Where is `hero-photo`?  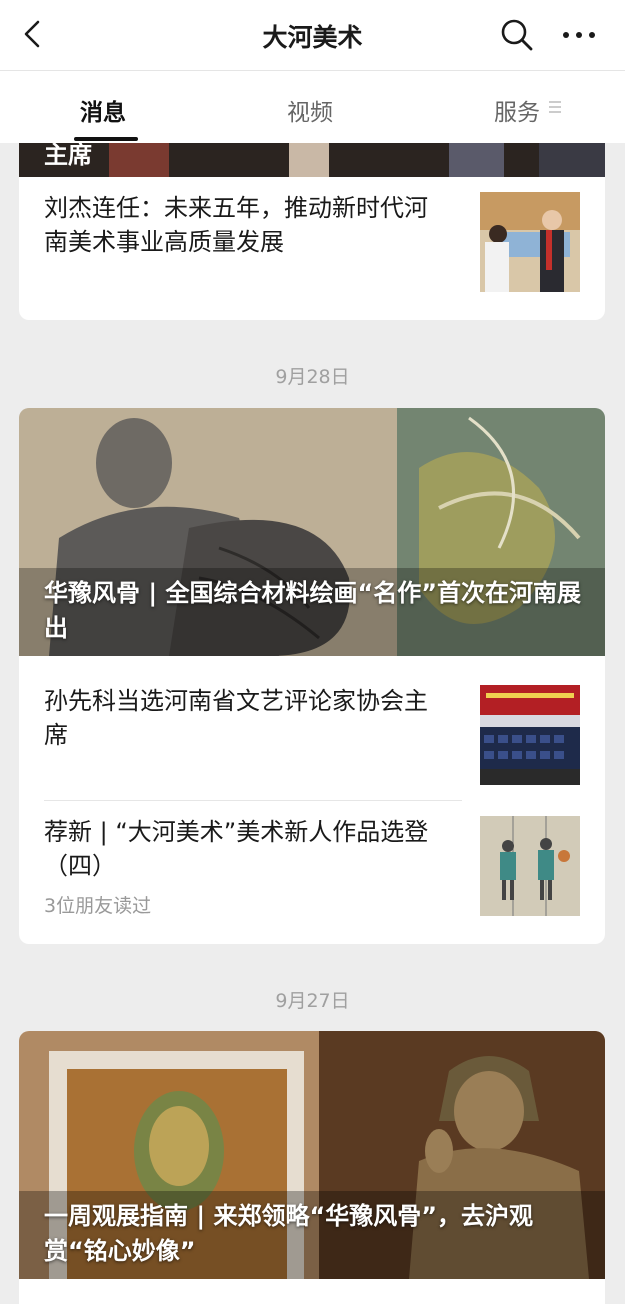 hero-photo is located at coordinates (312, 160).